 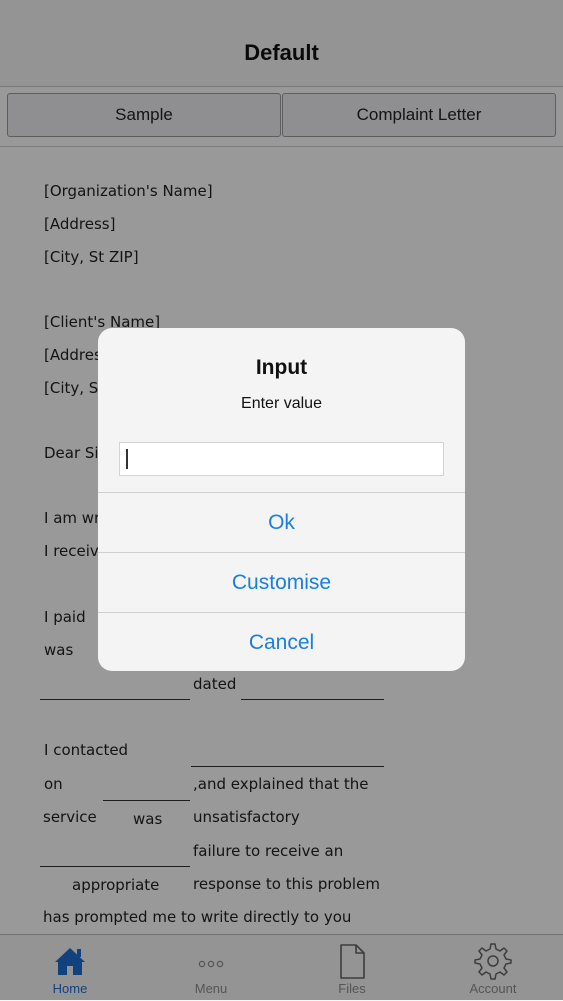 What do you see at coordinates (281, 367) in the screenshot?
I see `dialog-title: Input` at bounding box center [281, 367].